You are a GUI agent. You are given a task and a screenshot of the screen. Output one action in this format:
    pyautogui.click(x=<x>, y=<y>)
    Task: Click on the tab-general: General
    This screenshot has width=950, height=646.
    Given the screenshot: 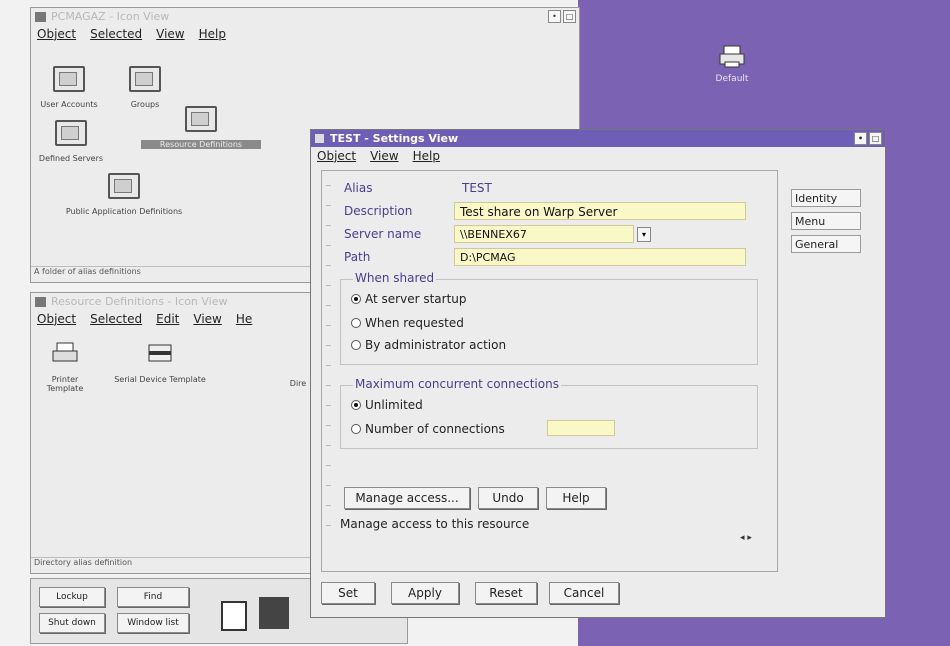 What is the action you would take?
    pyautogui.click(x=826, y=244)
    